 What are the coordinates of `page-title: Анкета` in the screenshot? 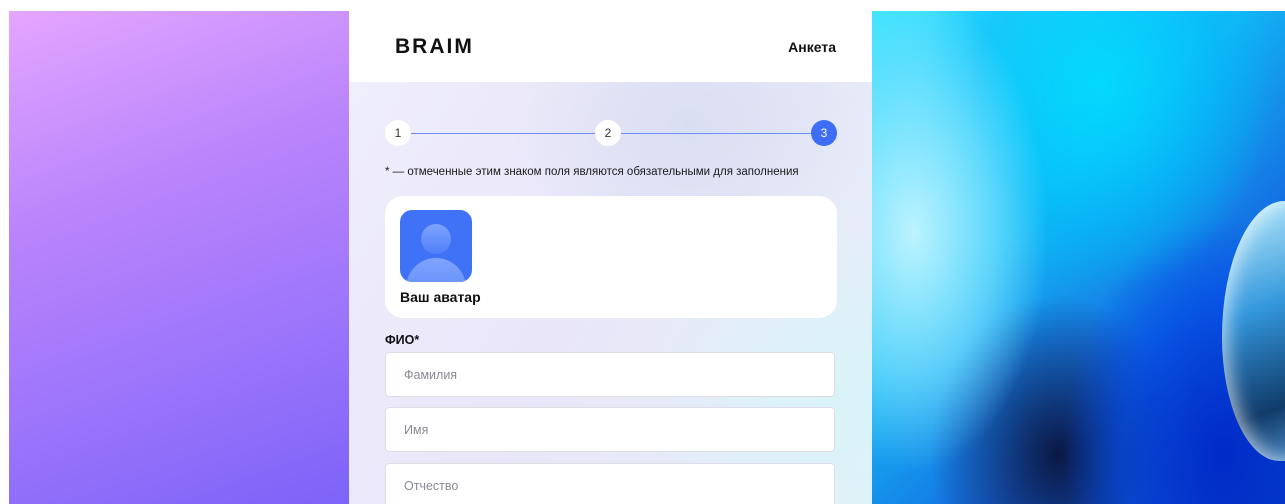 It's located at (812, 47).